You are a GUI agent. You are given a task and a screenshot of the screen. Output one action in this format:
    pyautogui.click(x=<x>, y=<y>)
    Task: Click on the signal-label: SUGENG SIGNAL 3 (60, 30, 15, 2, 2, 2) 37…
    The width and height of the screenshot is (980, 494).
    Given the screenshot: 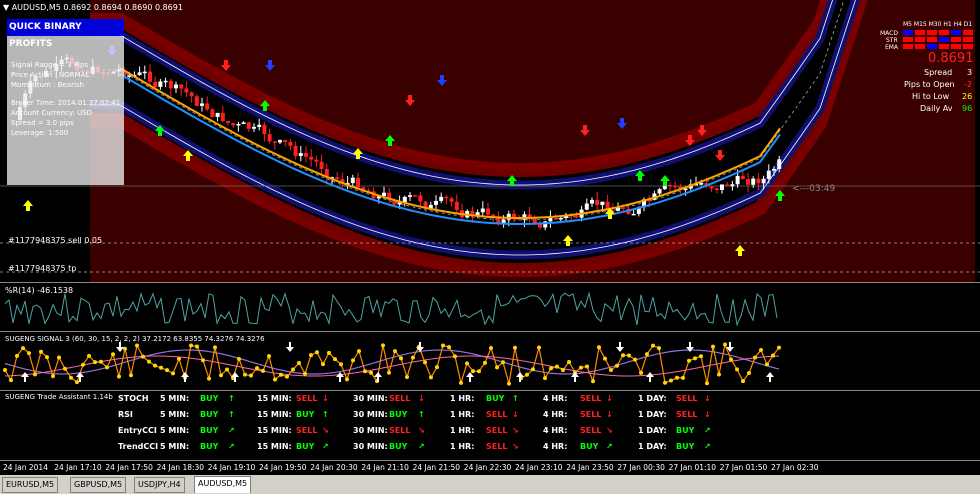 What is the action you would take?
    pyautogui.click(x=135, y=339)
    